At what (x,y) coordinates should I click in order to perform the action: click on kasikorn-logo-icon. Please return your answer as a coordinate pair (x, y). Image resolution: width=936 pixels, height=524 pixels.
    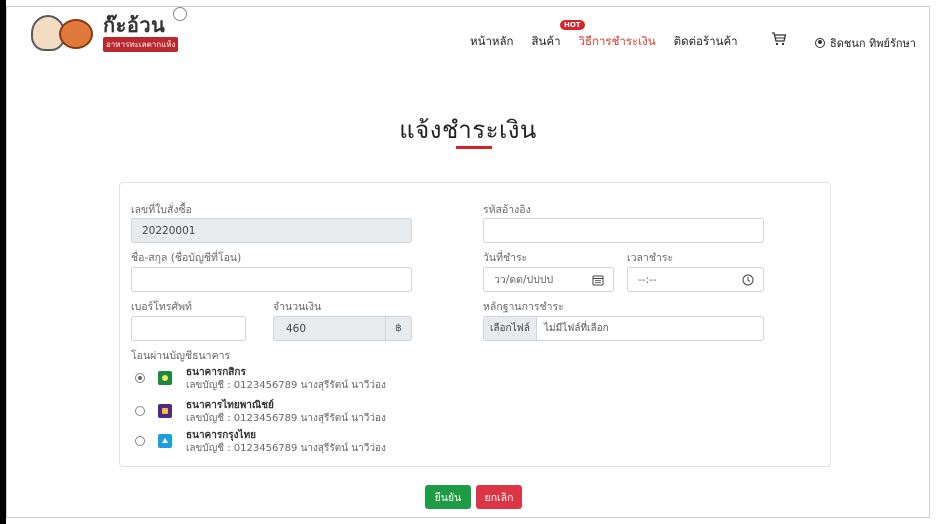
    Looking at the image, I should click on (165, 378).